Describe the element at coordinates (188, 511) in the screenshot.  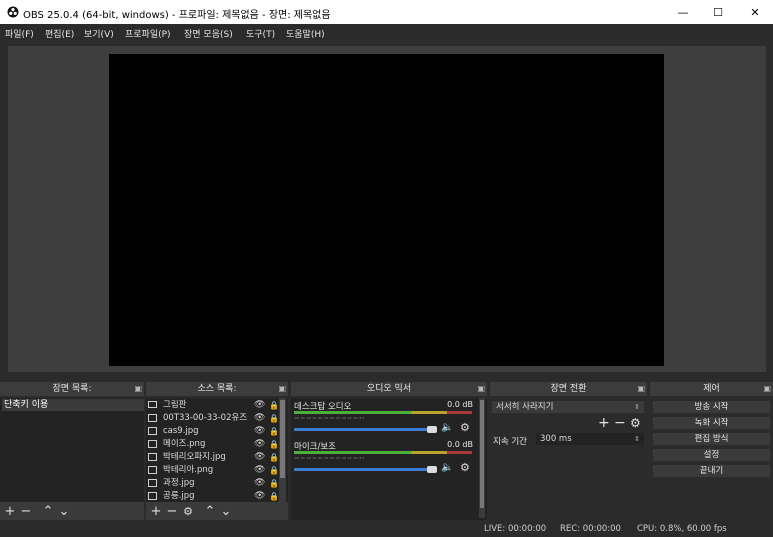
I see `source-properties-button: ⚙` at that location.